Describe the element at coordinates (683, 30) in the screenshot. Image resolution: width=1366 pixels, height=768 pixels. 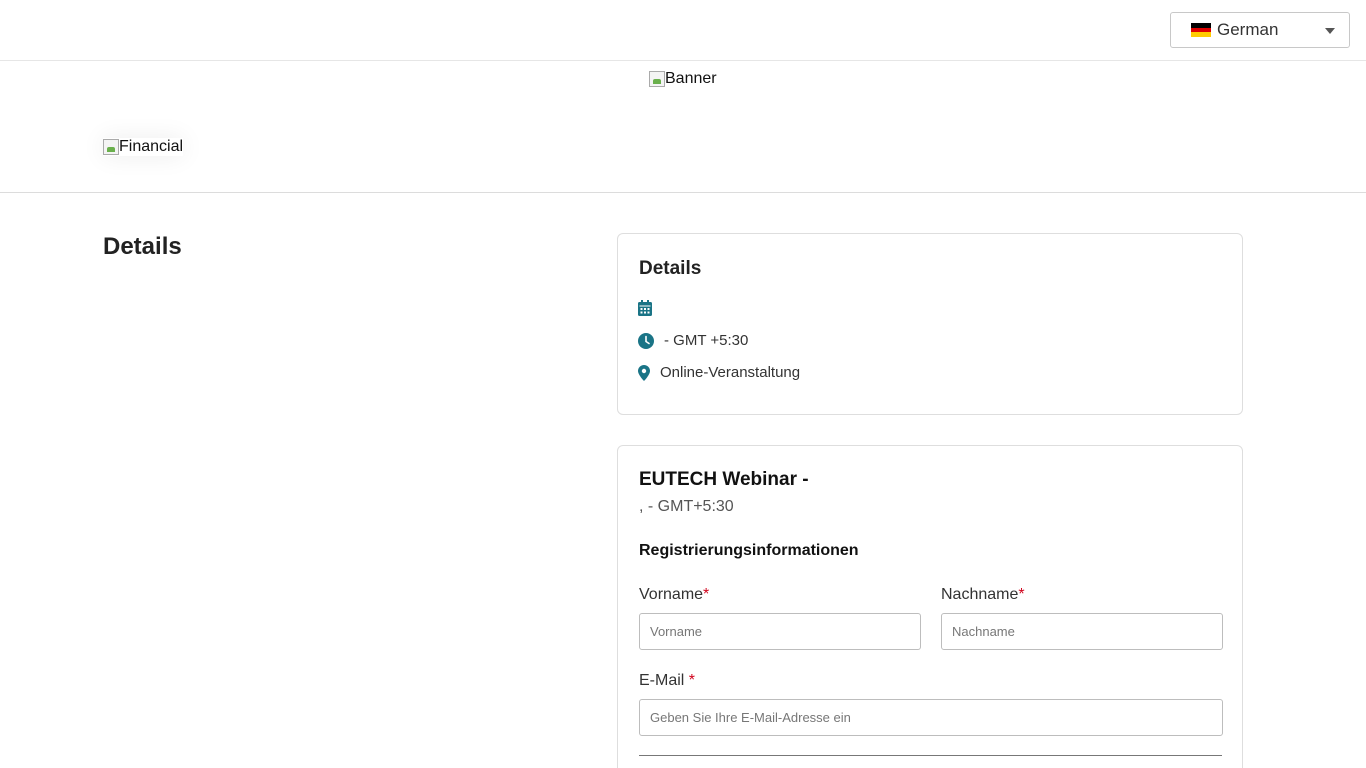
I see `top-bar: German` at that location.